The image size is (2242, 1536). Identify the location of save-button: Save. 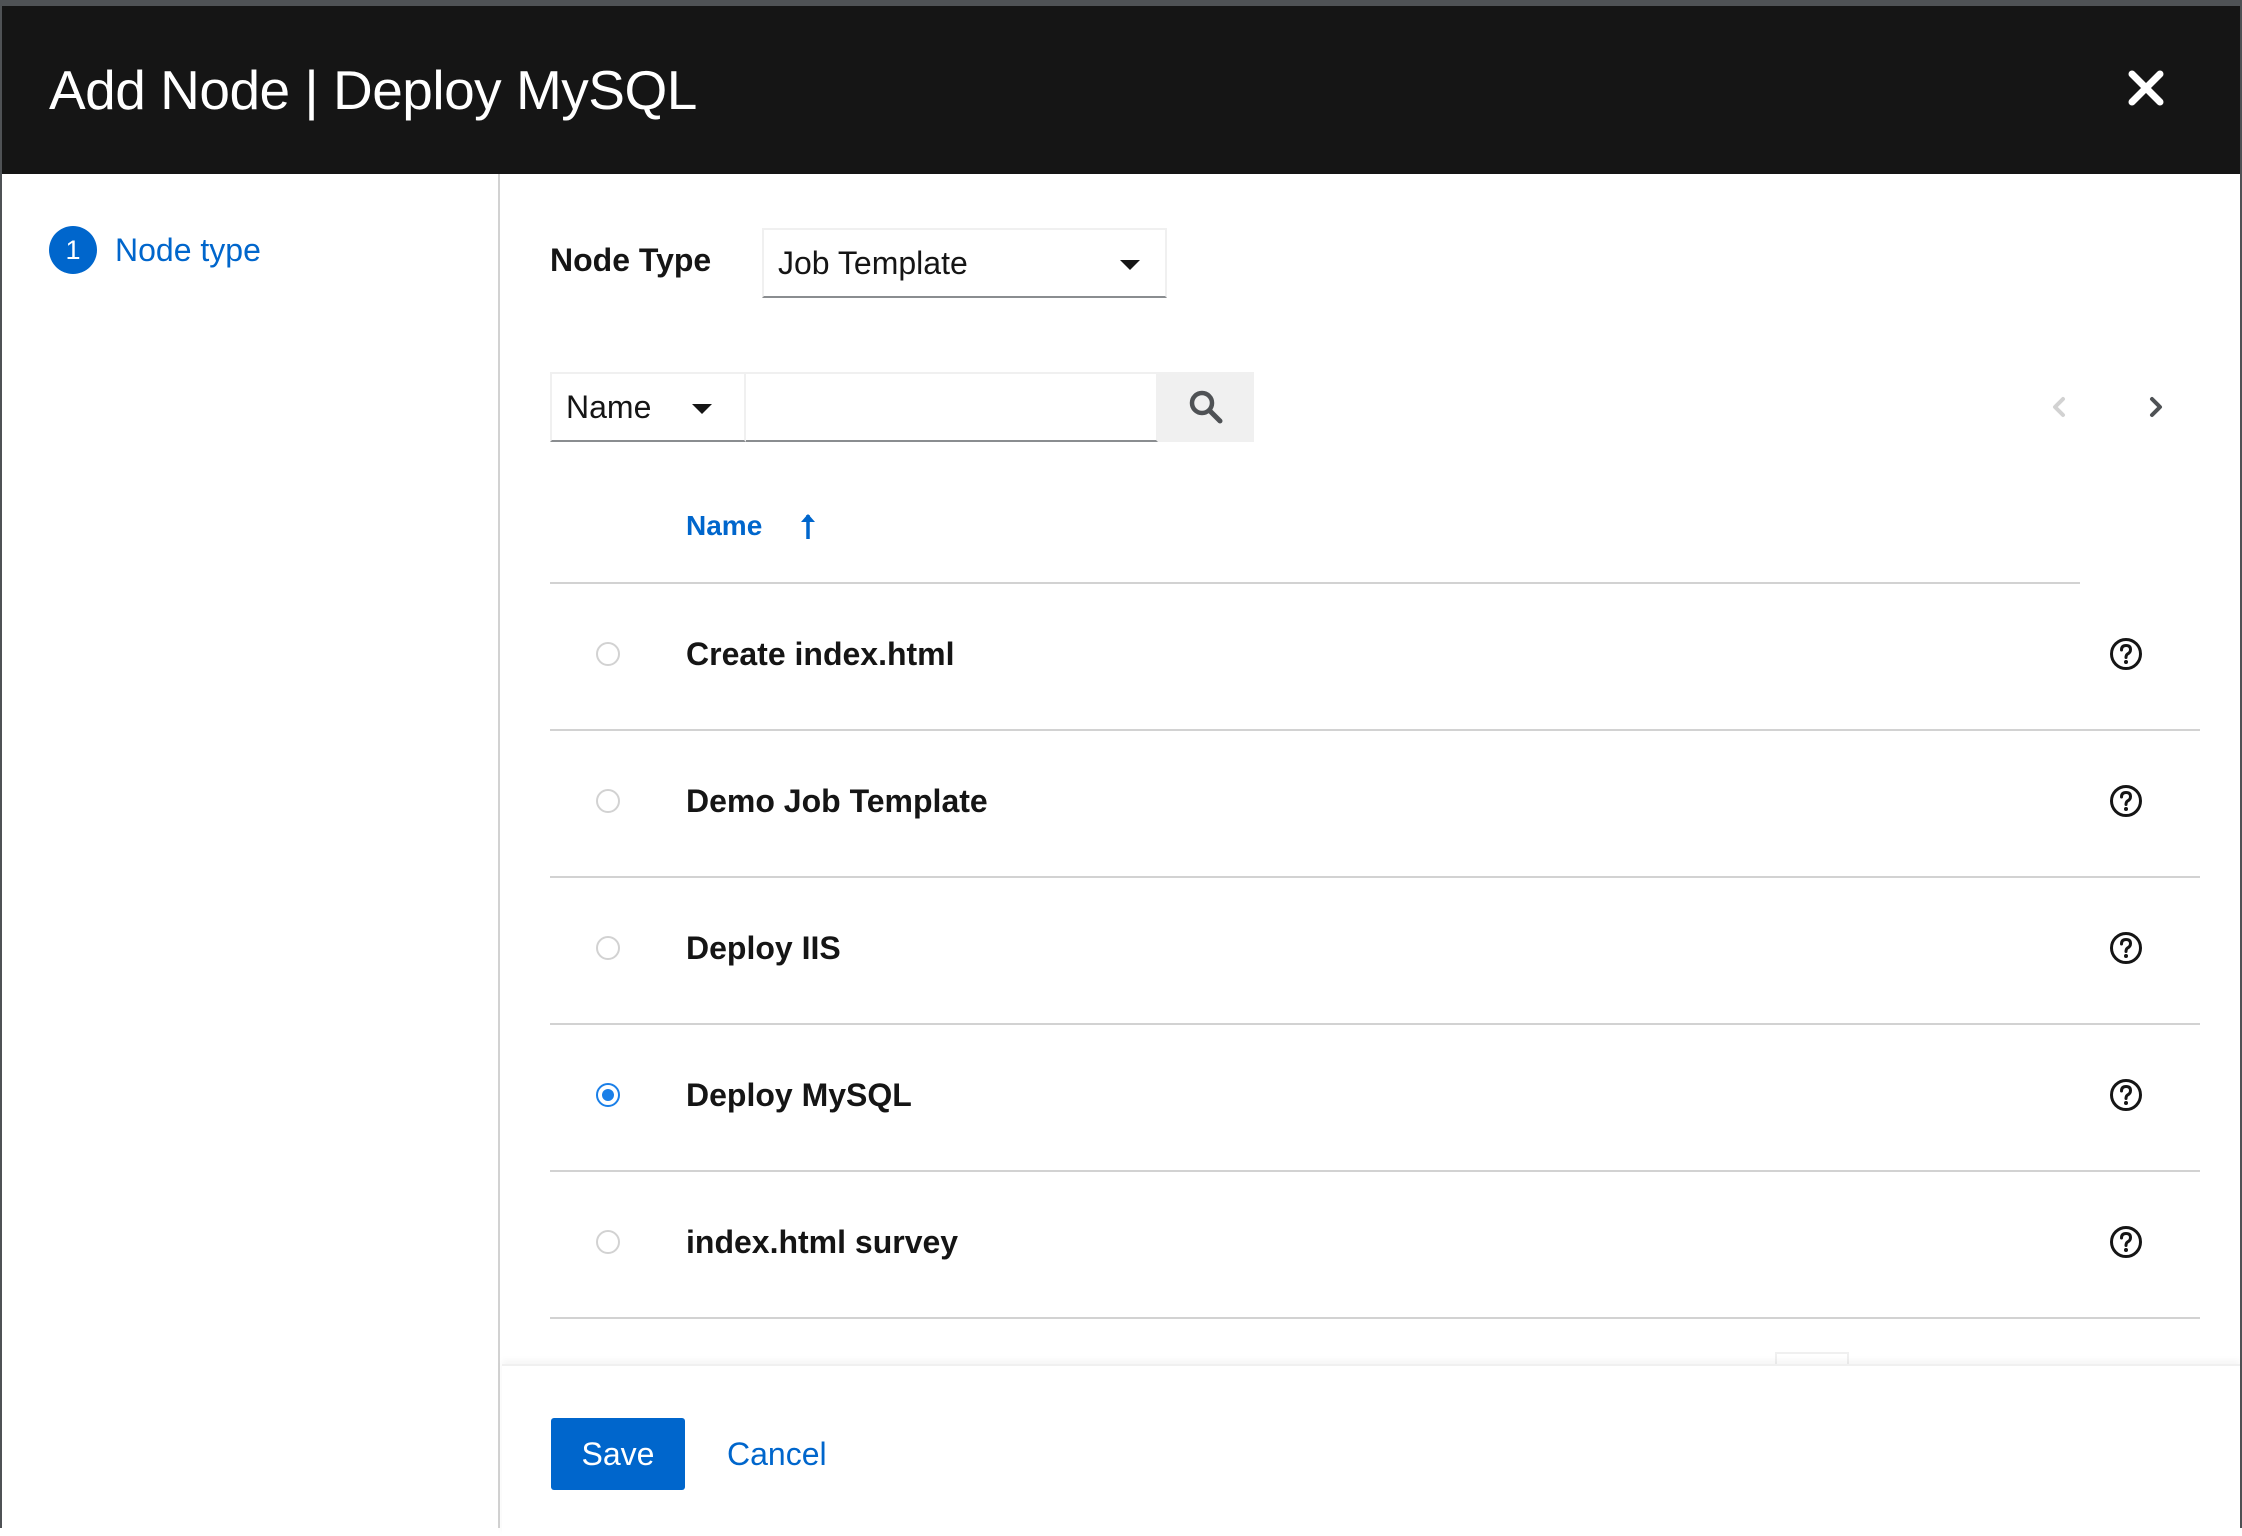
(618, 1454).